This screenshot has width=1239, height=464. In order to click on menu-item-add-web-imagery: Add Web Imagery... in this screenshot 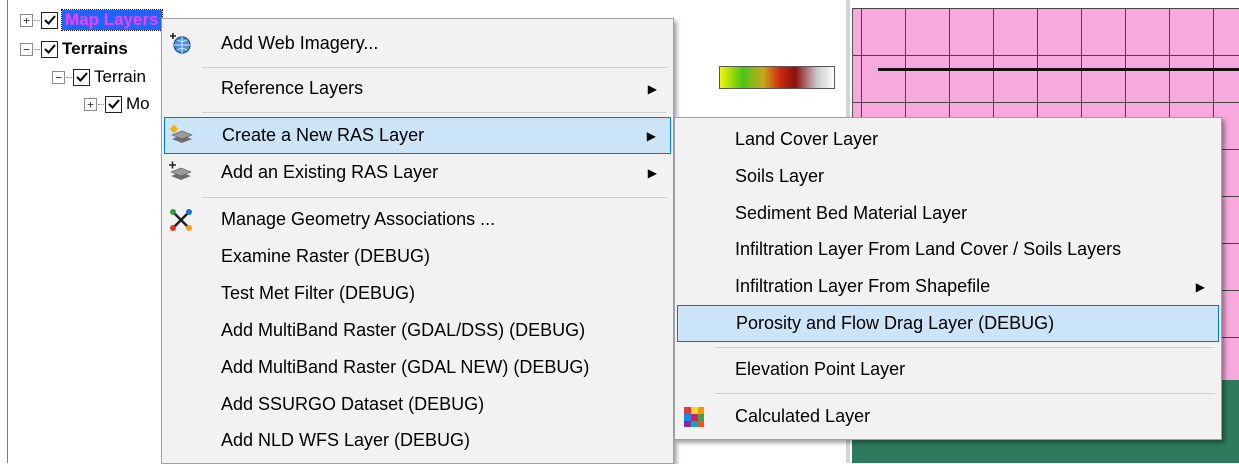, I will do `click(417, 43)`.